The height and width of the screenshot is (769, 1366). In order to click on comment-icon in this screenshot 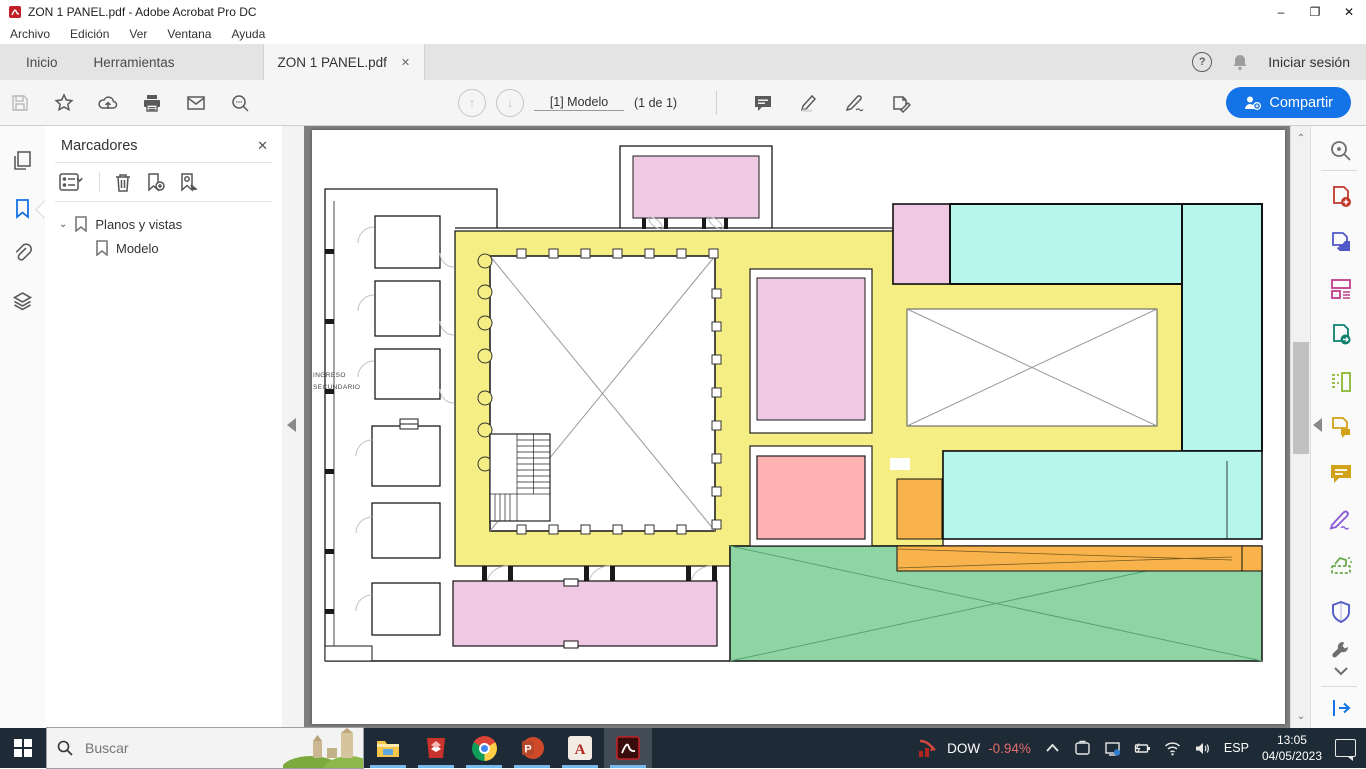, I will do `click(1341, 474)`.